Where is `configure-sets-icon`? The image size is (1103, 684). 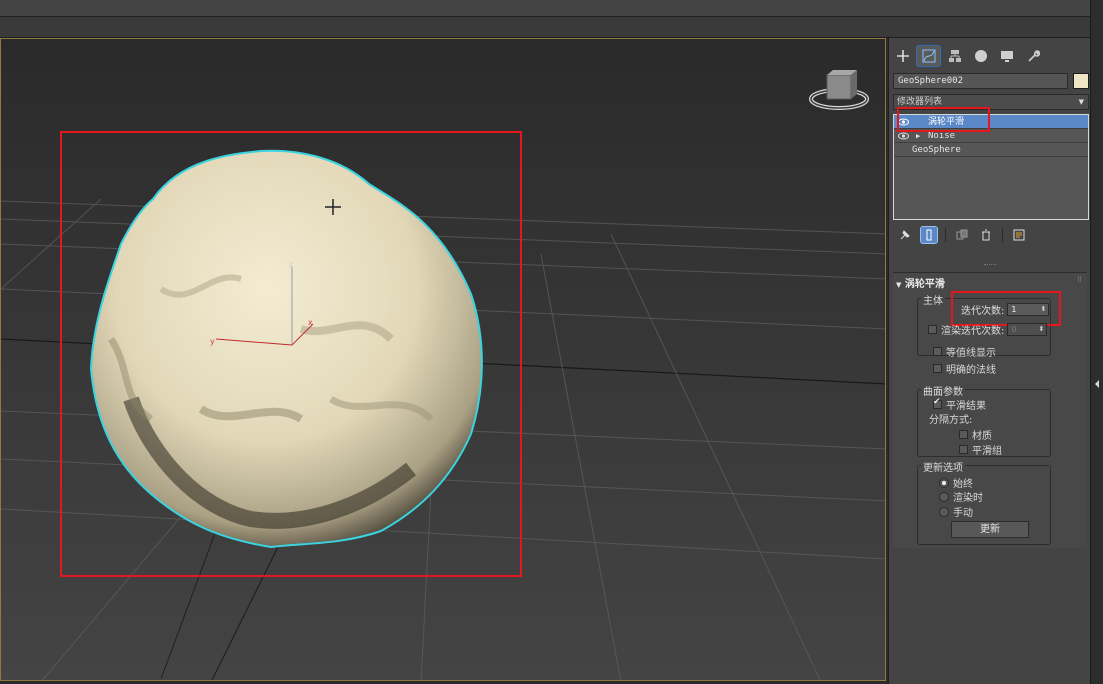 configure-sets-icon is located at coordinates (1019, 235).